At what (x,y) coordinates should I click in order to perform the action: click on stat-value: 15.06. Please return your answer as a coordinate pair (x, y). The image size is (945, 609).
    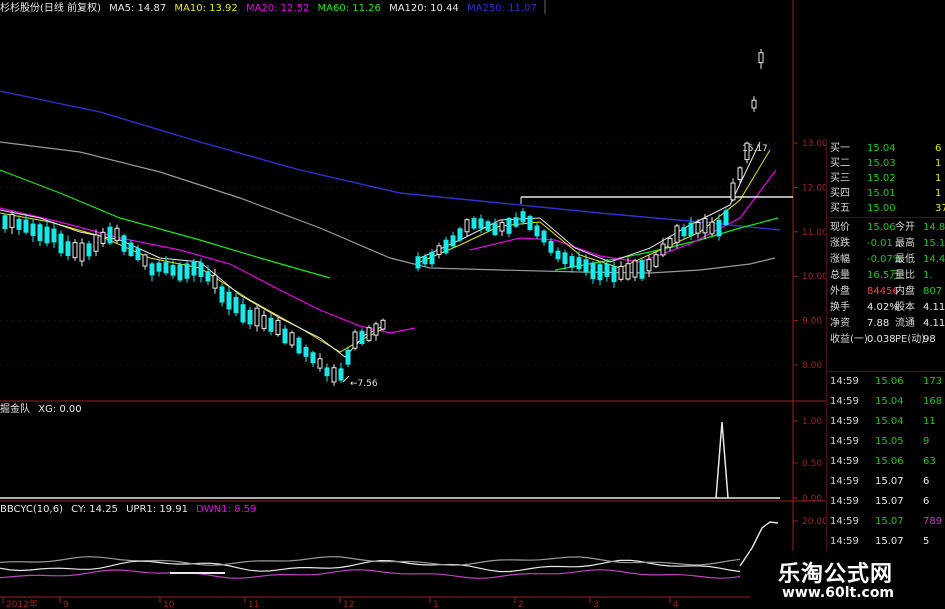
    Looking at the image, I should click on (881, 227).